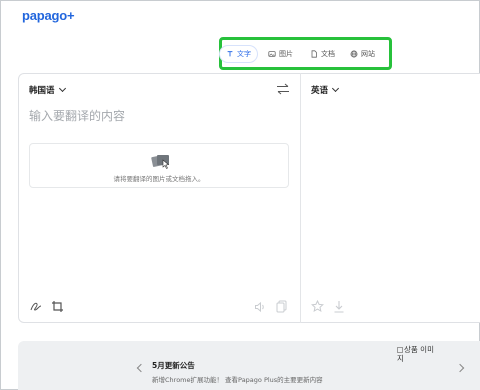 The height and width of the screenshot is (390, 480). I want to click on tab-text: 文字, so click(238, 54).